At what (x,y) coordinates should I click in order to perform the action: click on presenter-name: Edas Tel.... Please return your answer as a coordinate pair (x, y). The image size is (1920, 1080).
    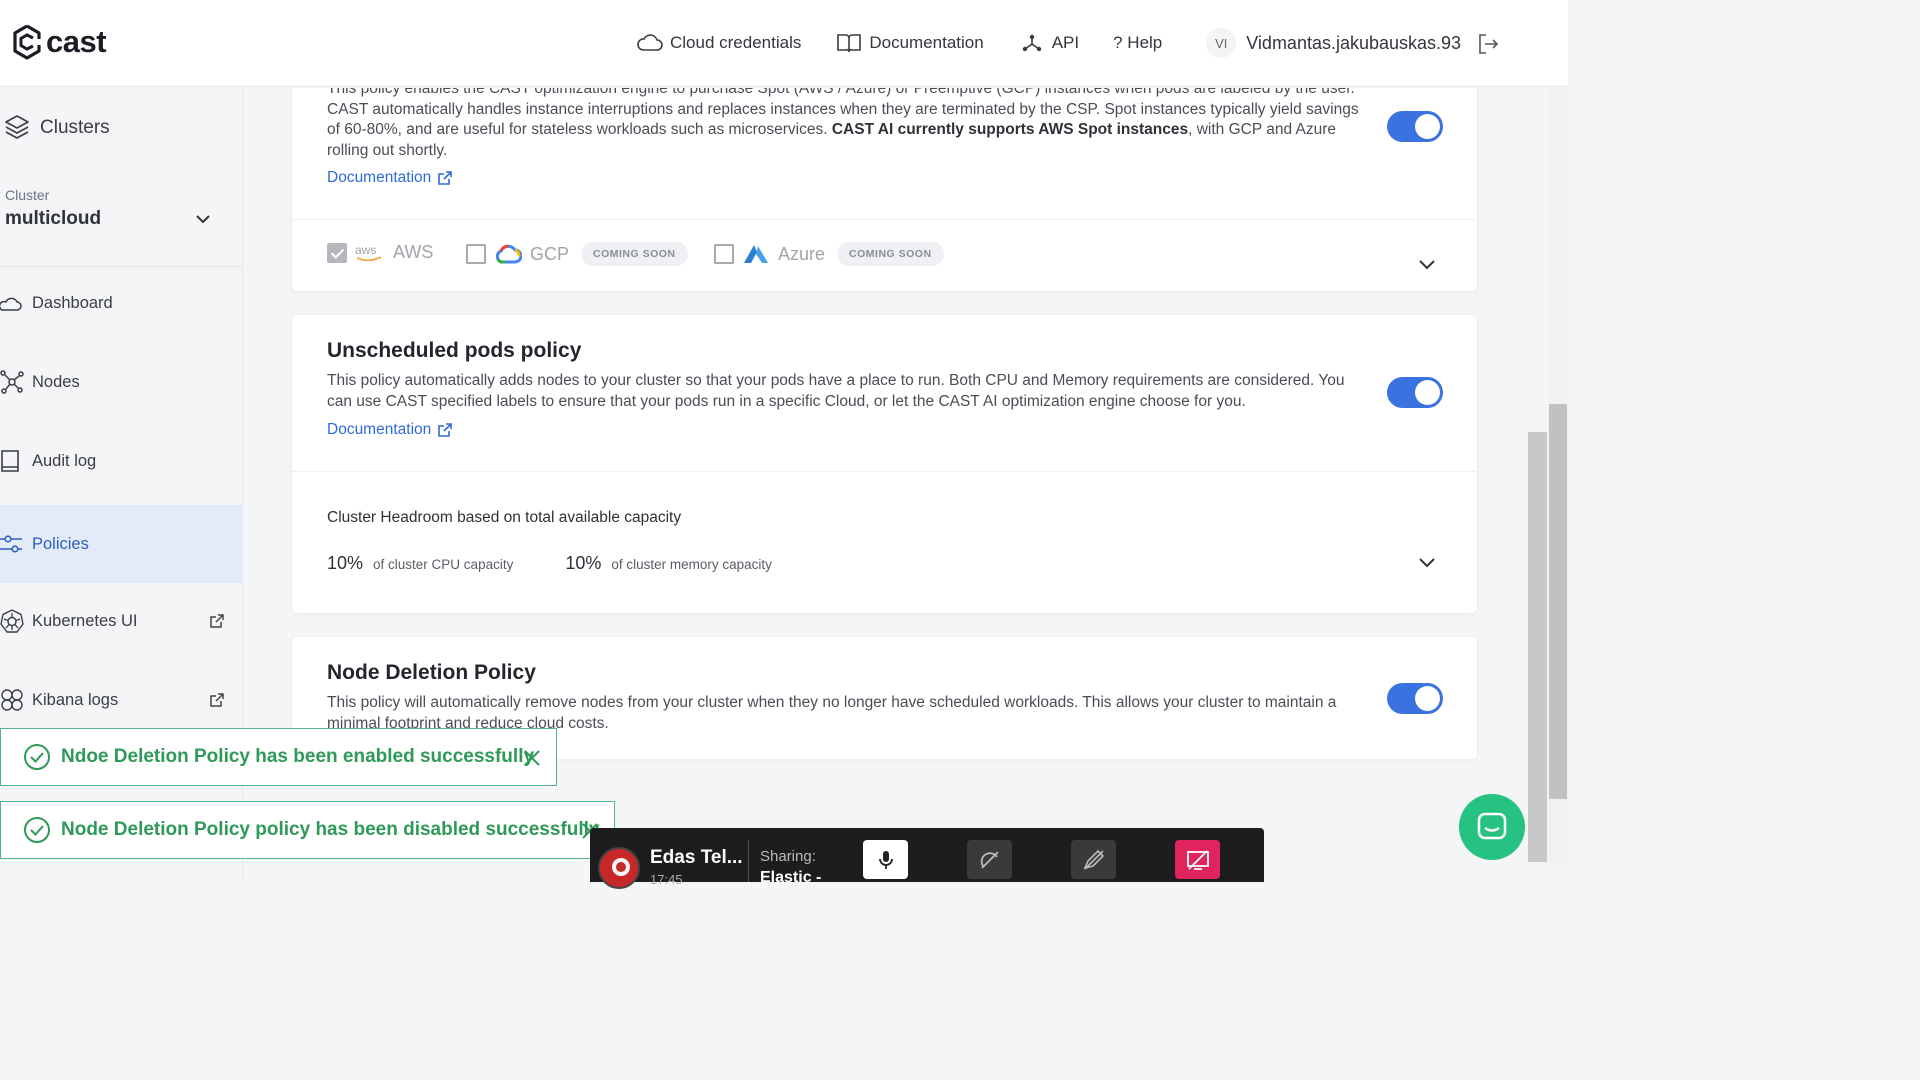
    Looking at the image, I should click on (696, 857).